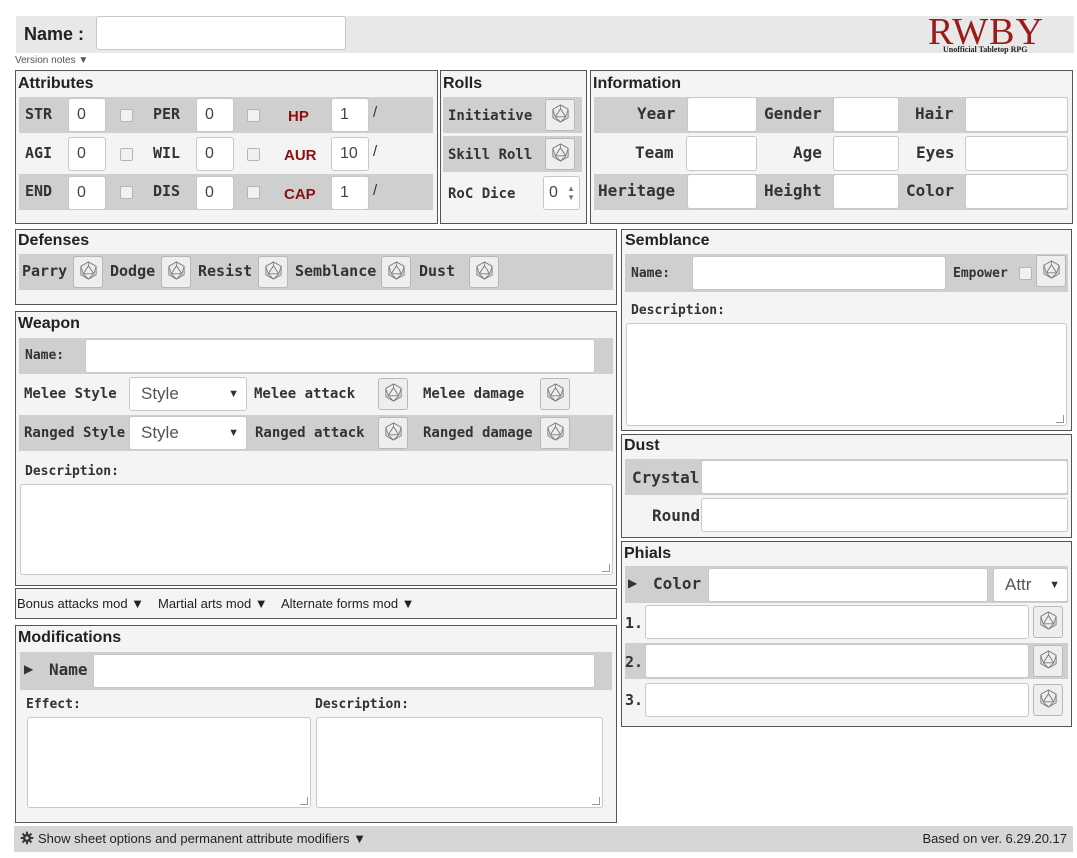  What do you see at coordinates (561, 193) in the screenshot?
I see `roc-dice-input: 0 ▲ ▼` at bounding box center [561, 193].